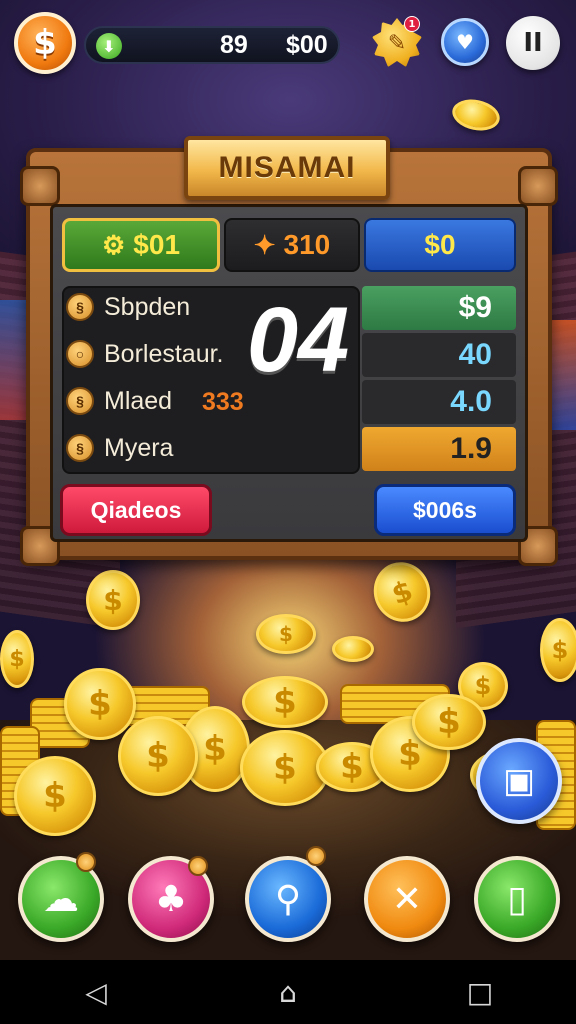 This screenshot has width=576, height=1024. What do you see at coordinates (223, 402) in the screenshot?
I see `row-extra-value: 333` at bounding box center [223, 402].